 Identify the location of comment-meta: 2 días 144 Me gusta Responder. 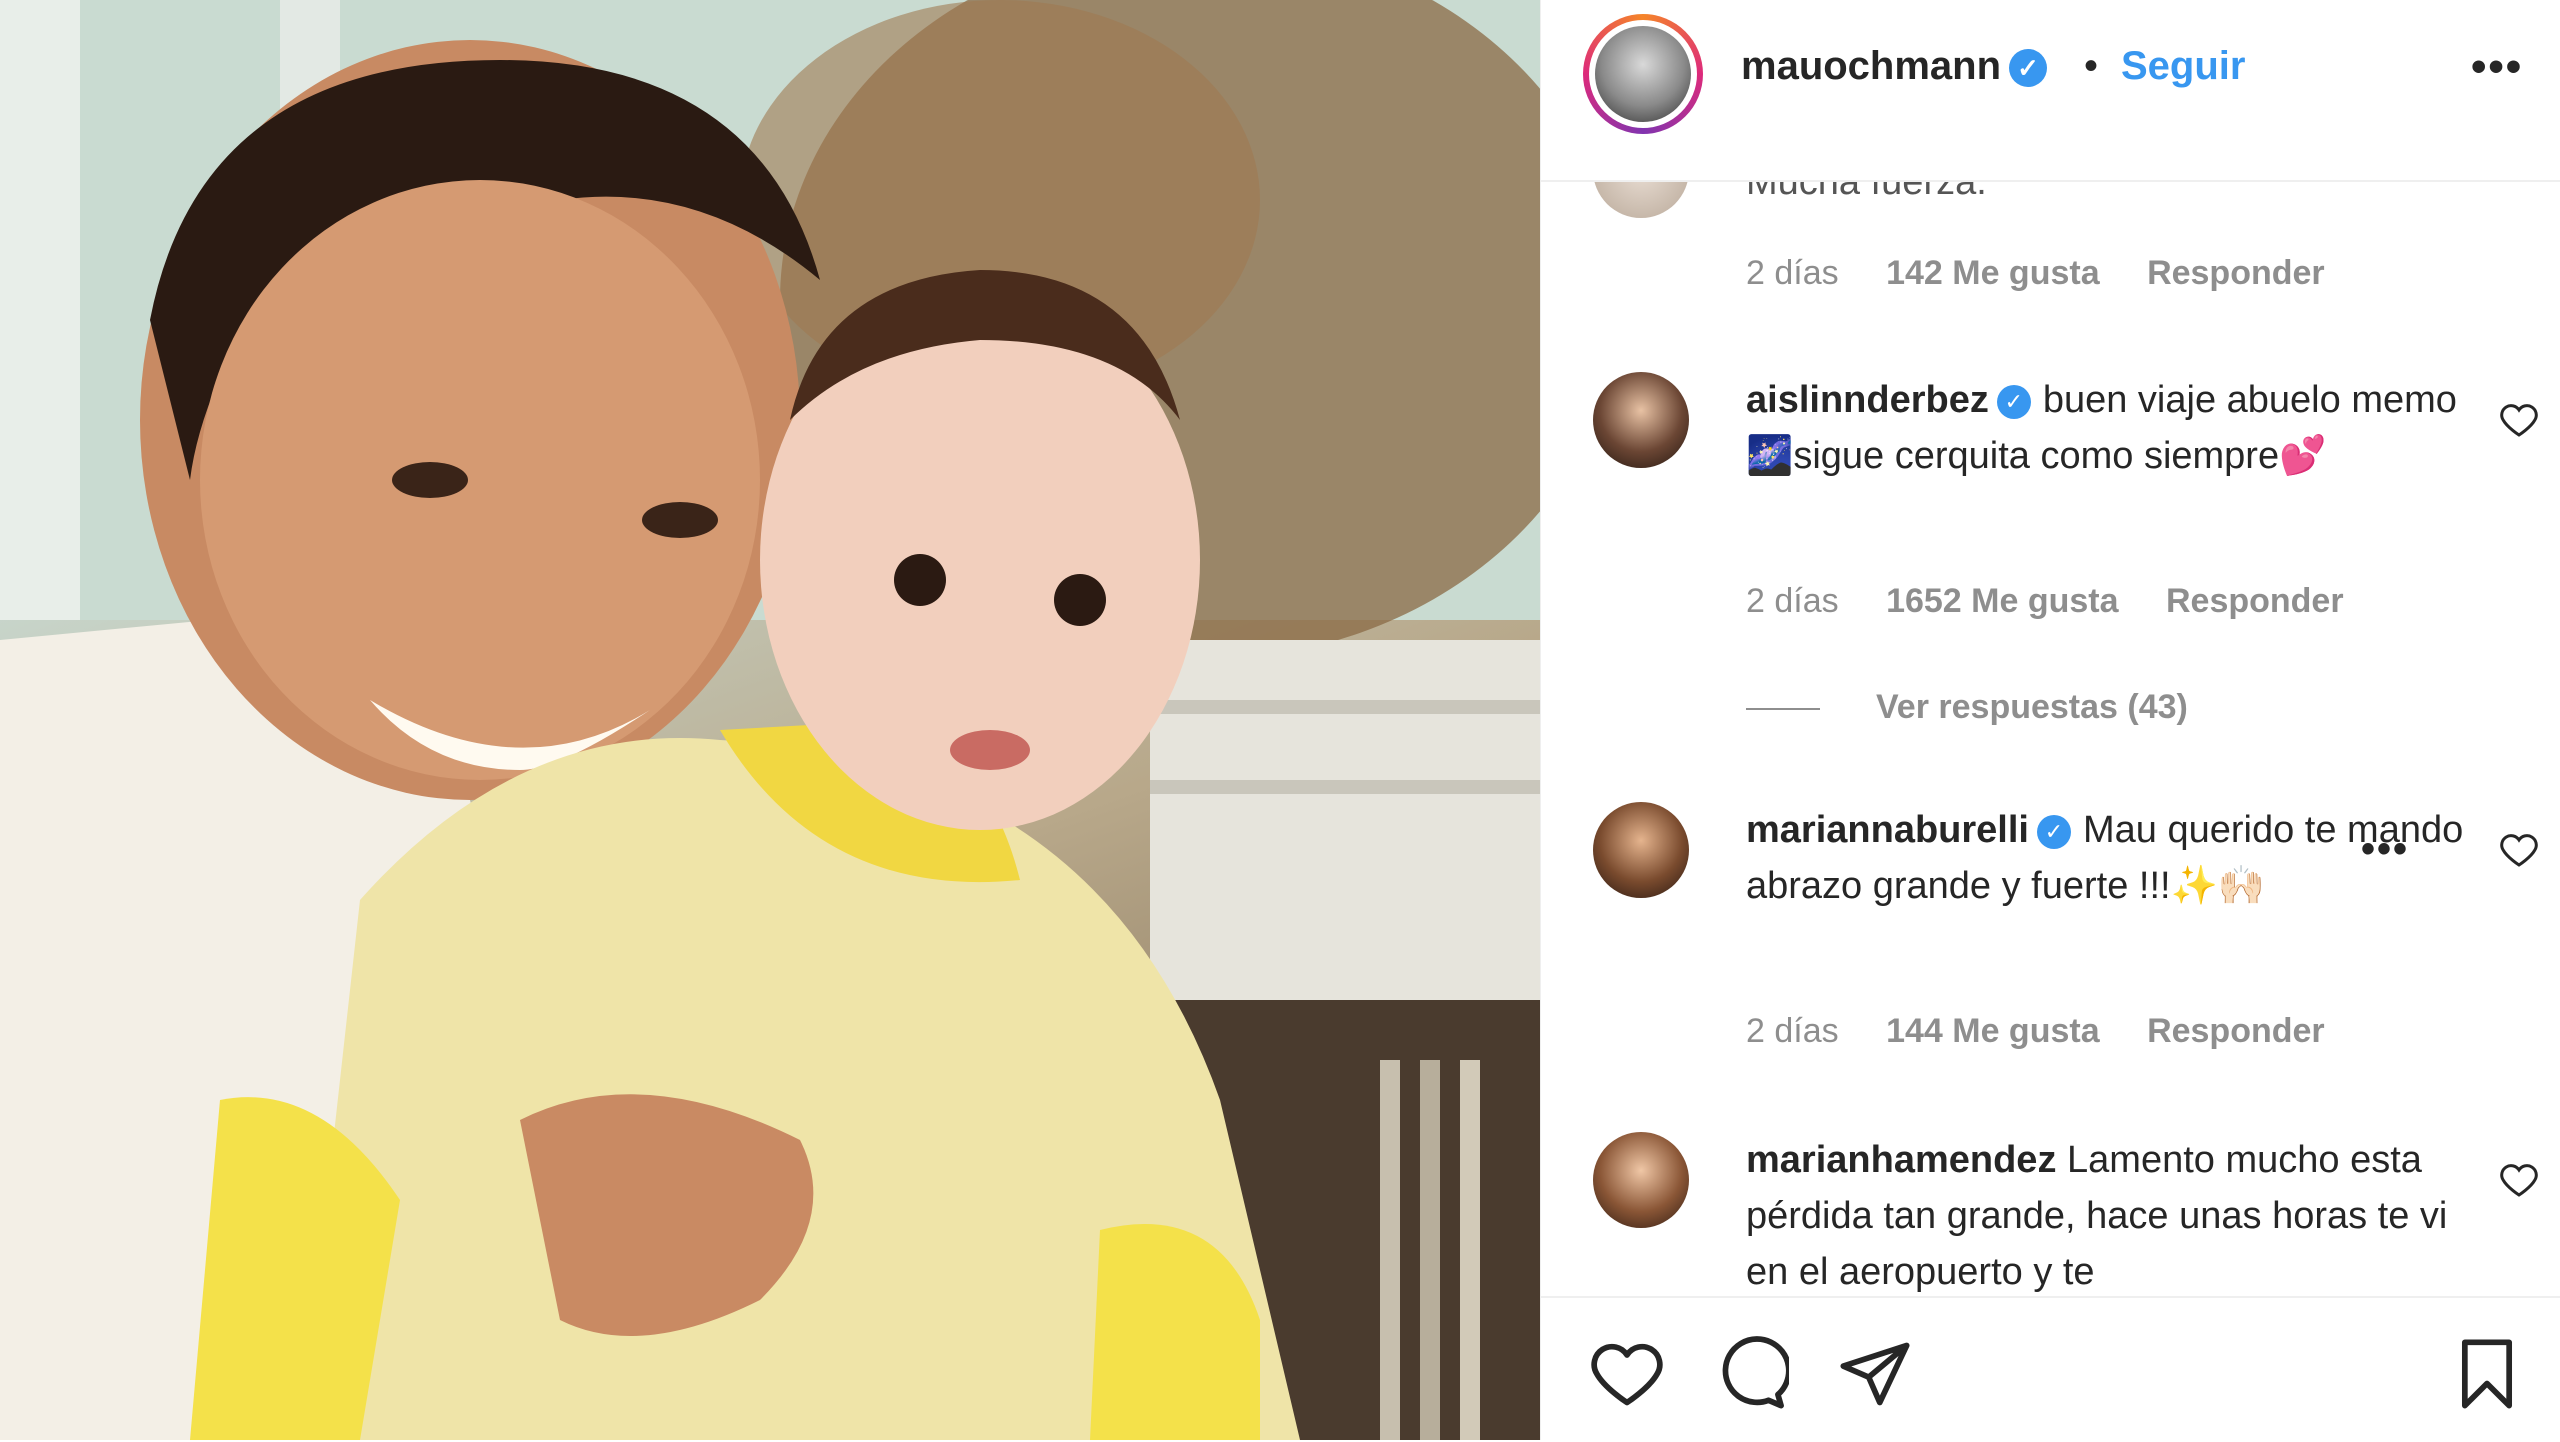
(2054, 1031).